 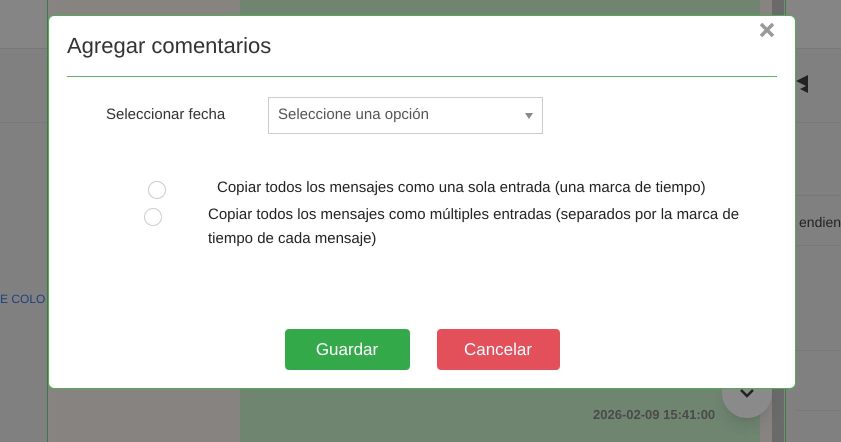 What do you see at coordinates (820, 222) in the screenshot?
I see `table-cell-text: endien` at bounding box center [820, 222].